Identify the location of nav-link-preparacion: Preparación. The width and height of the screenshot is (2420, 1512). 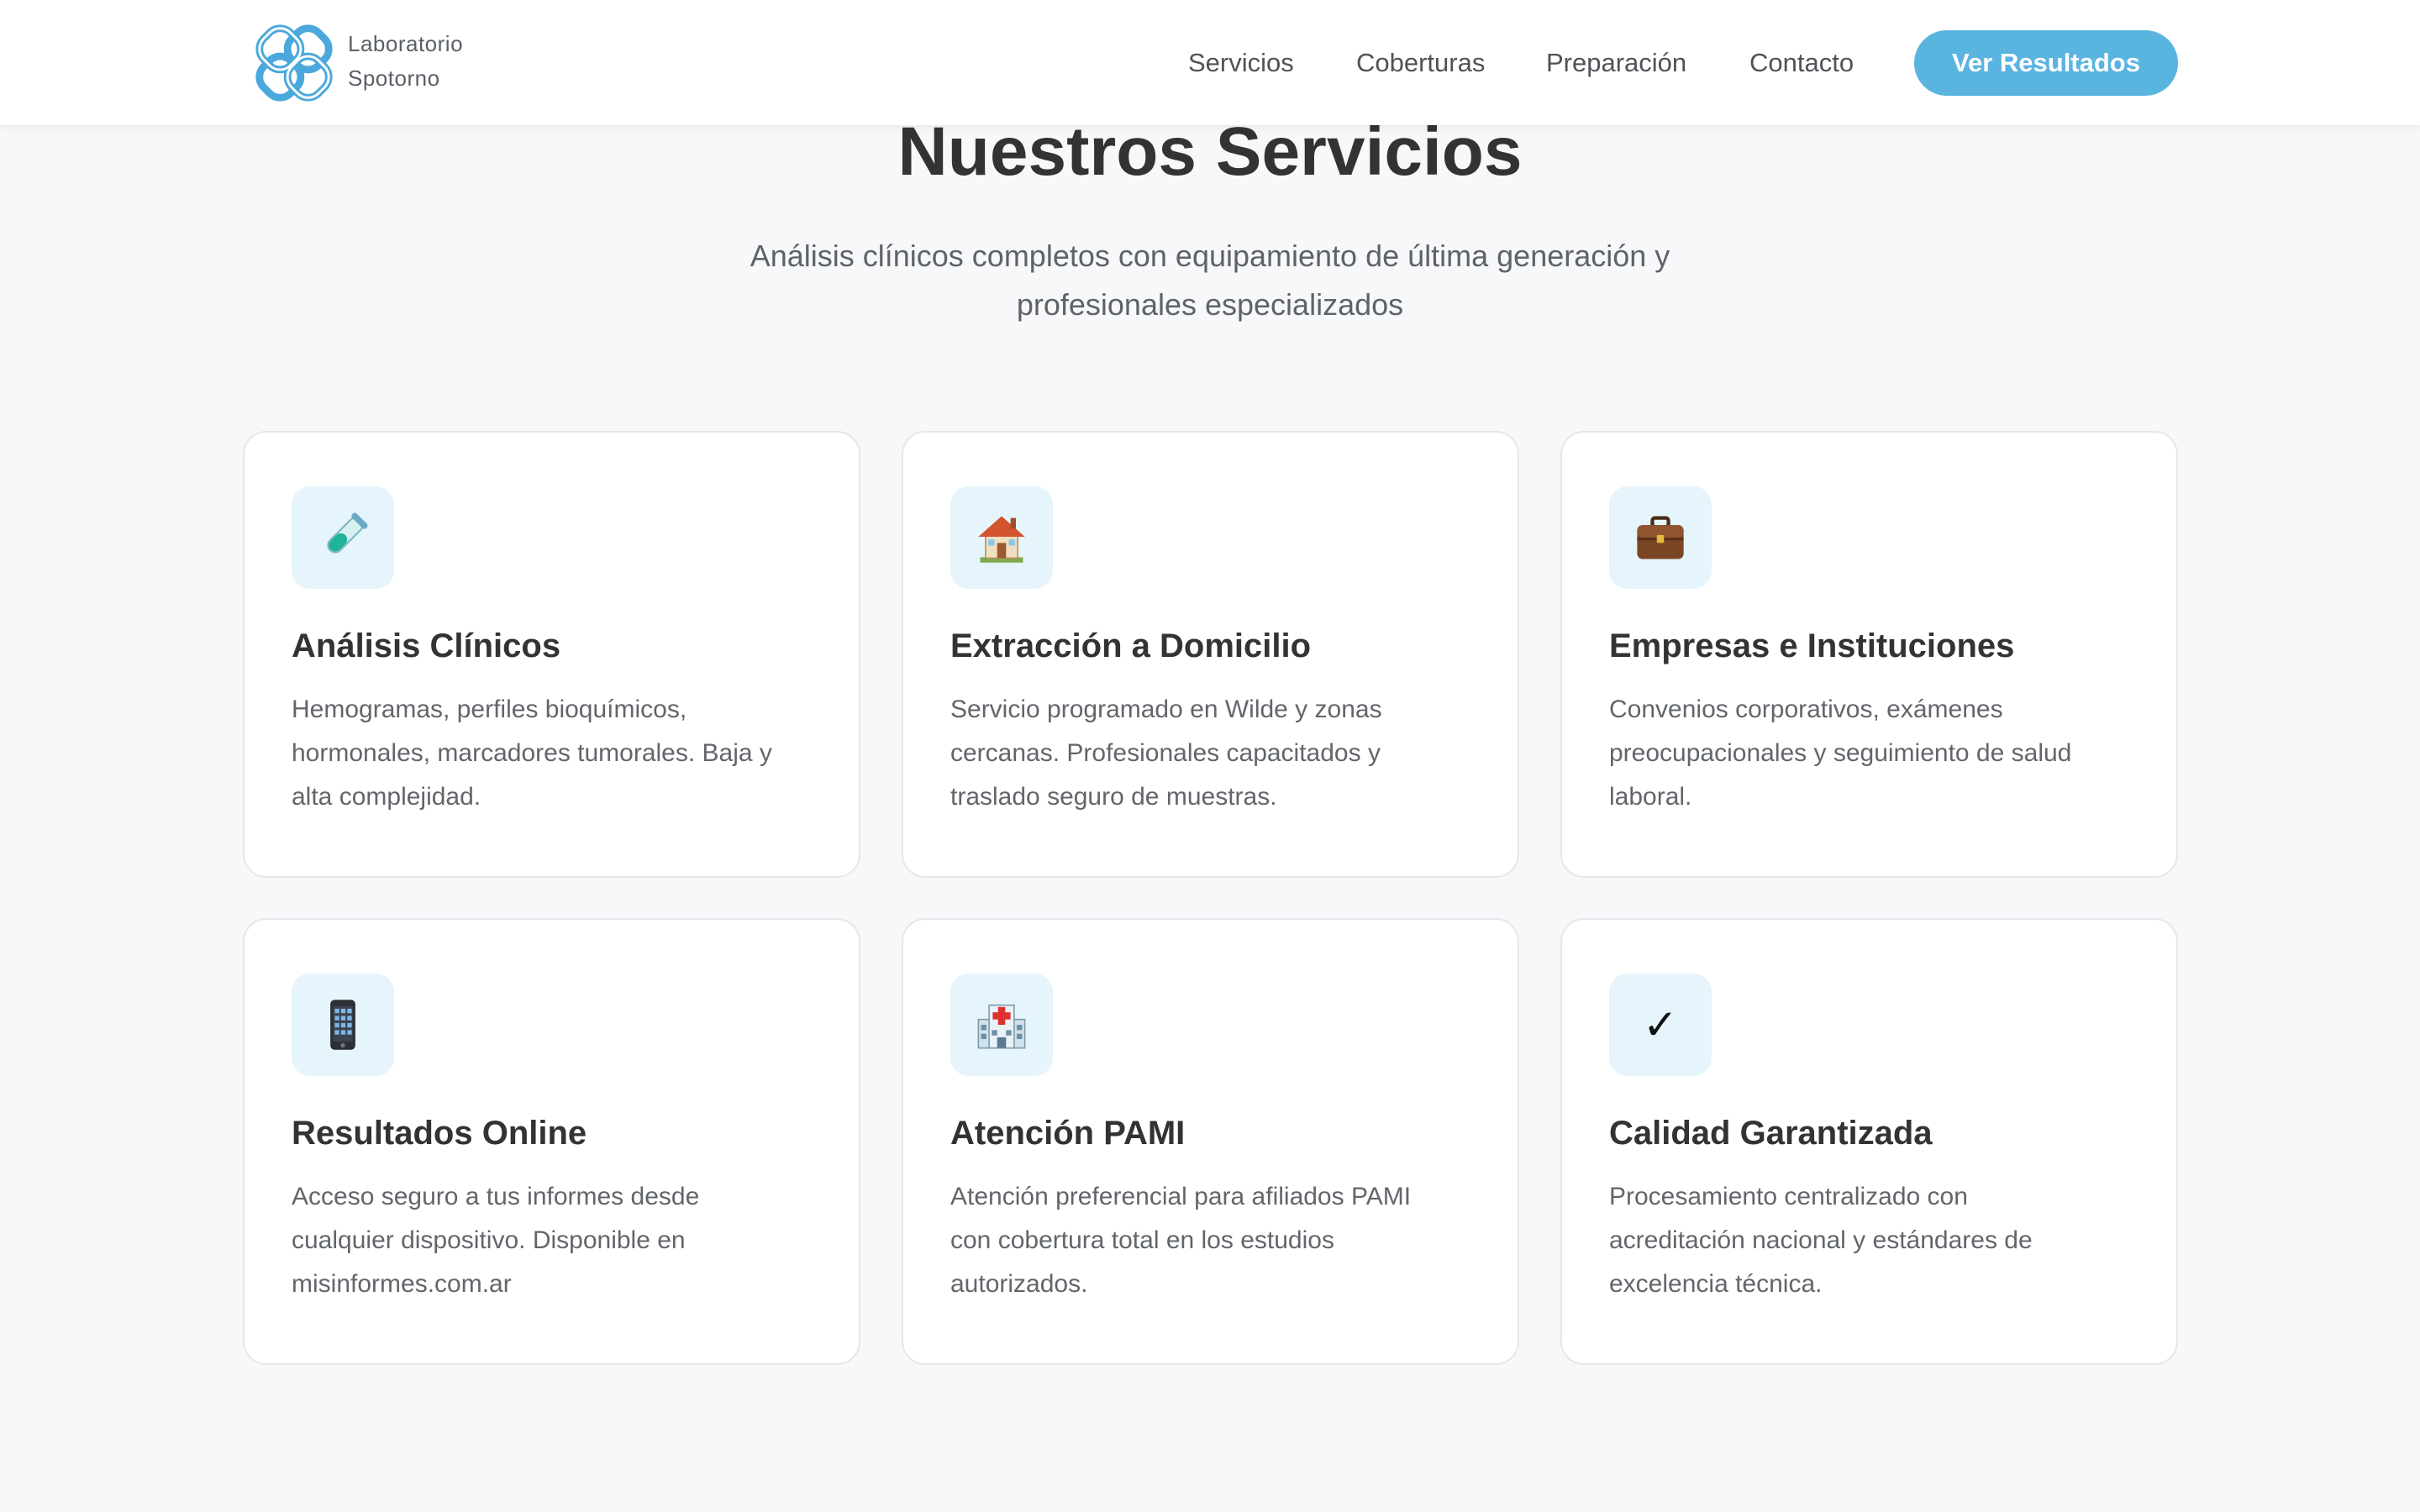
(1616, 63).